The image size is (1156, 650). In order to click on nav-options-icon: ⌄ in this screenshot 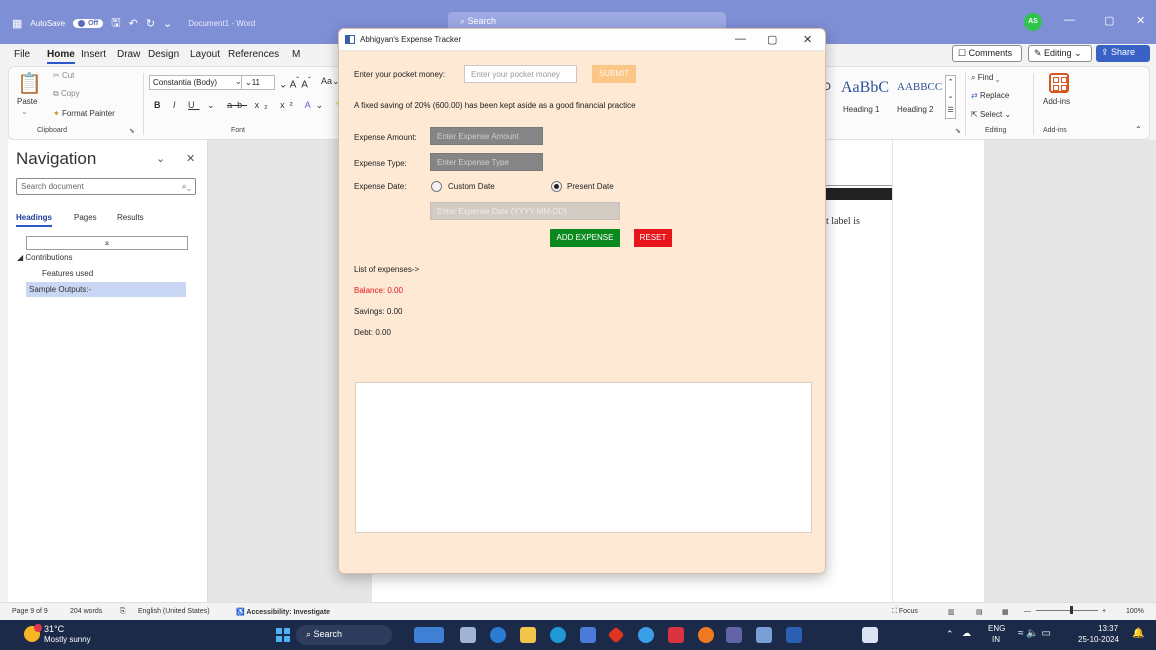, I will do `click(160, 158)`.